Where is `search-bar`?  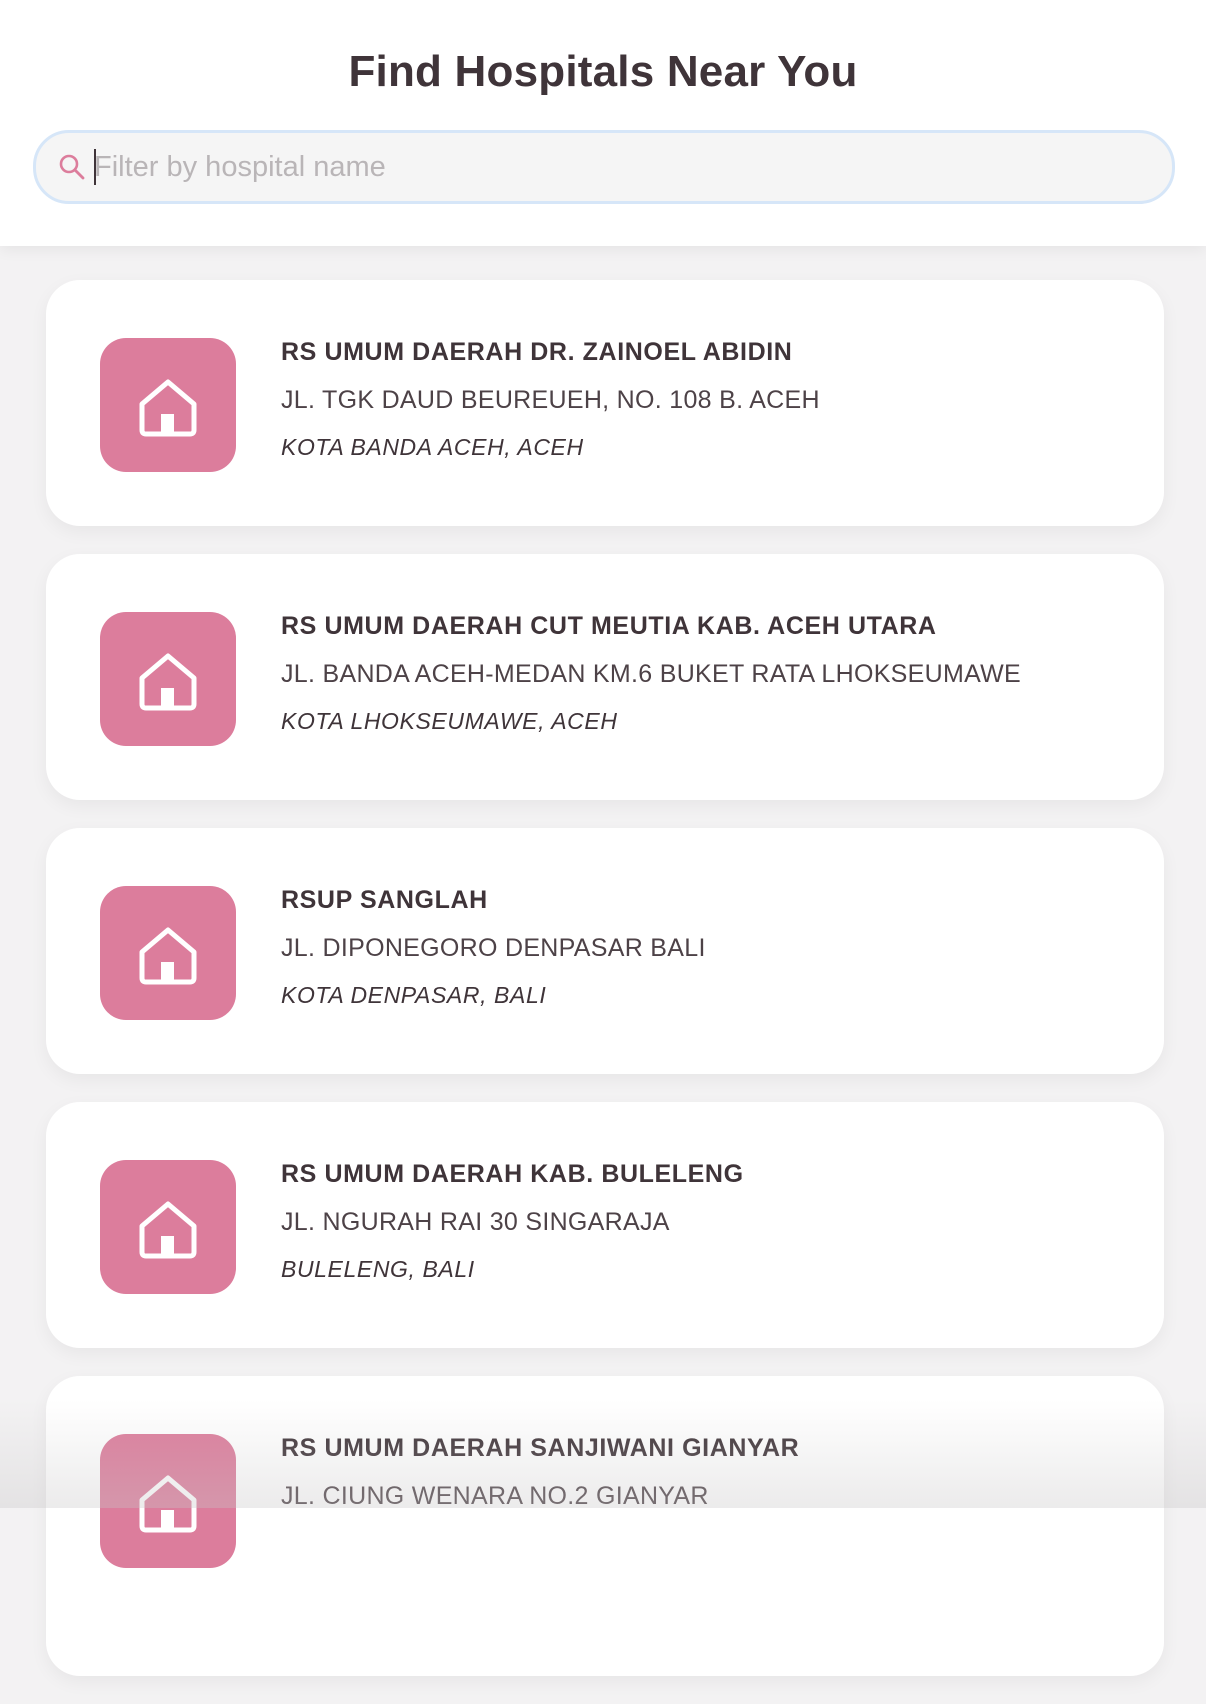 search-bar is located at coordinates (604, 167).